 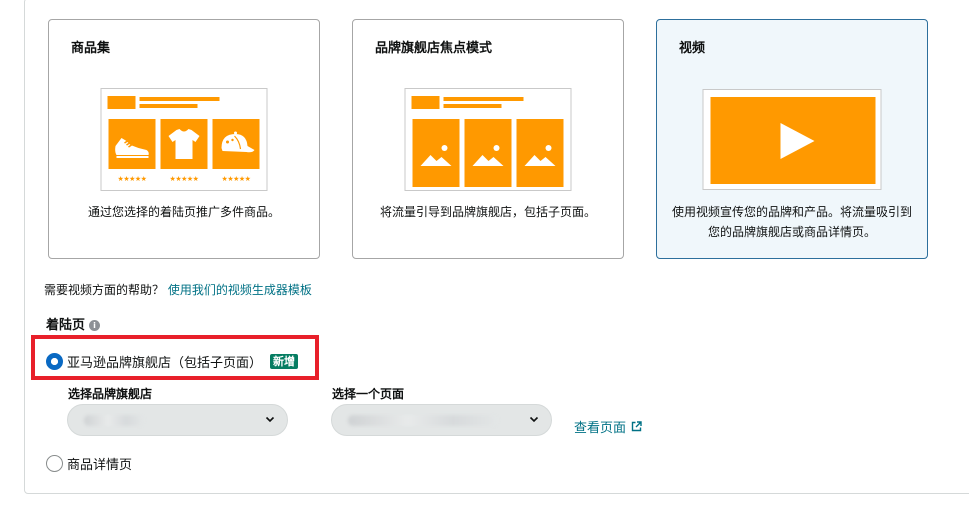 I want to click on ad-format-card-video: 视频 使用视频宣传您的品牌和产品。将流量吸引到您的品牌旗舰店或商品详情页。, so click(x=792, y=139).